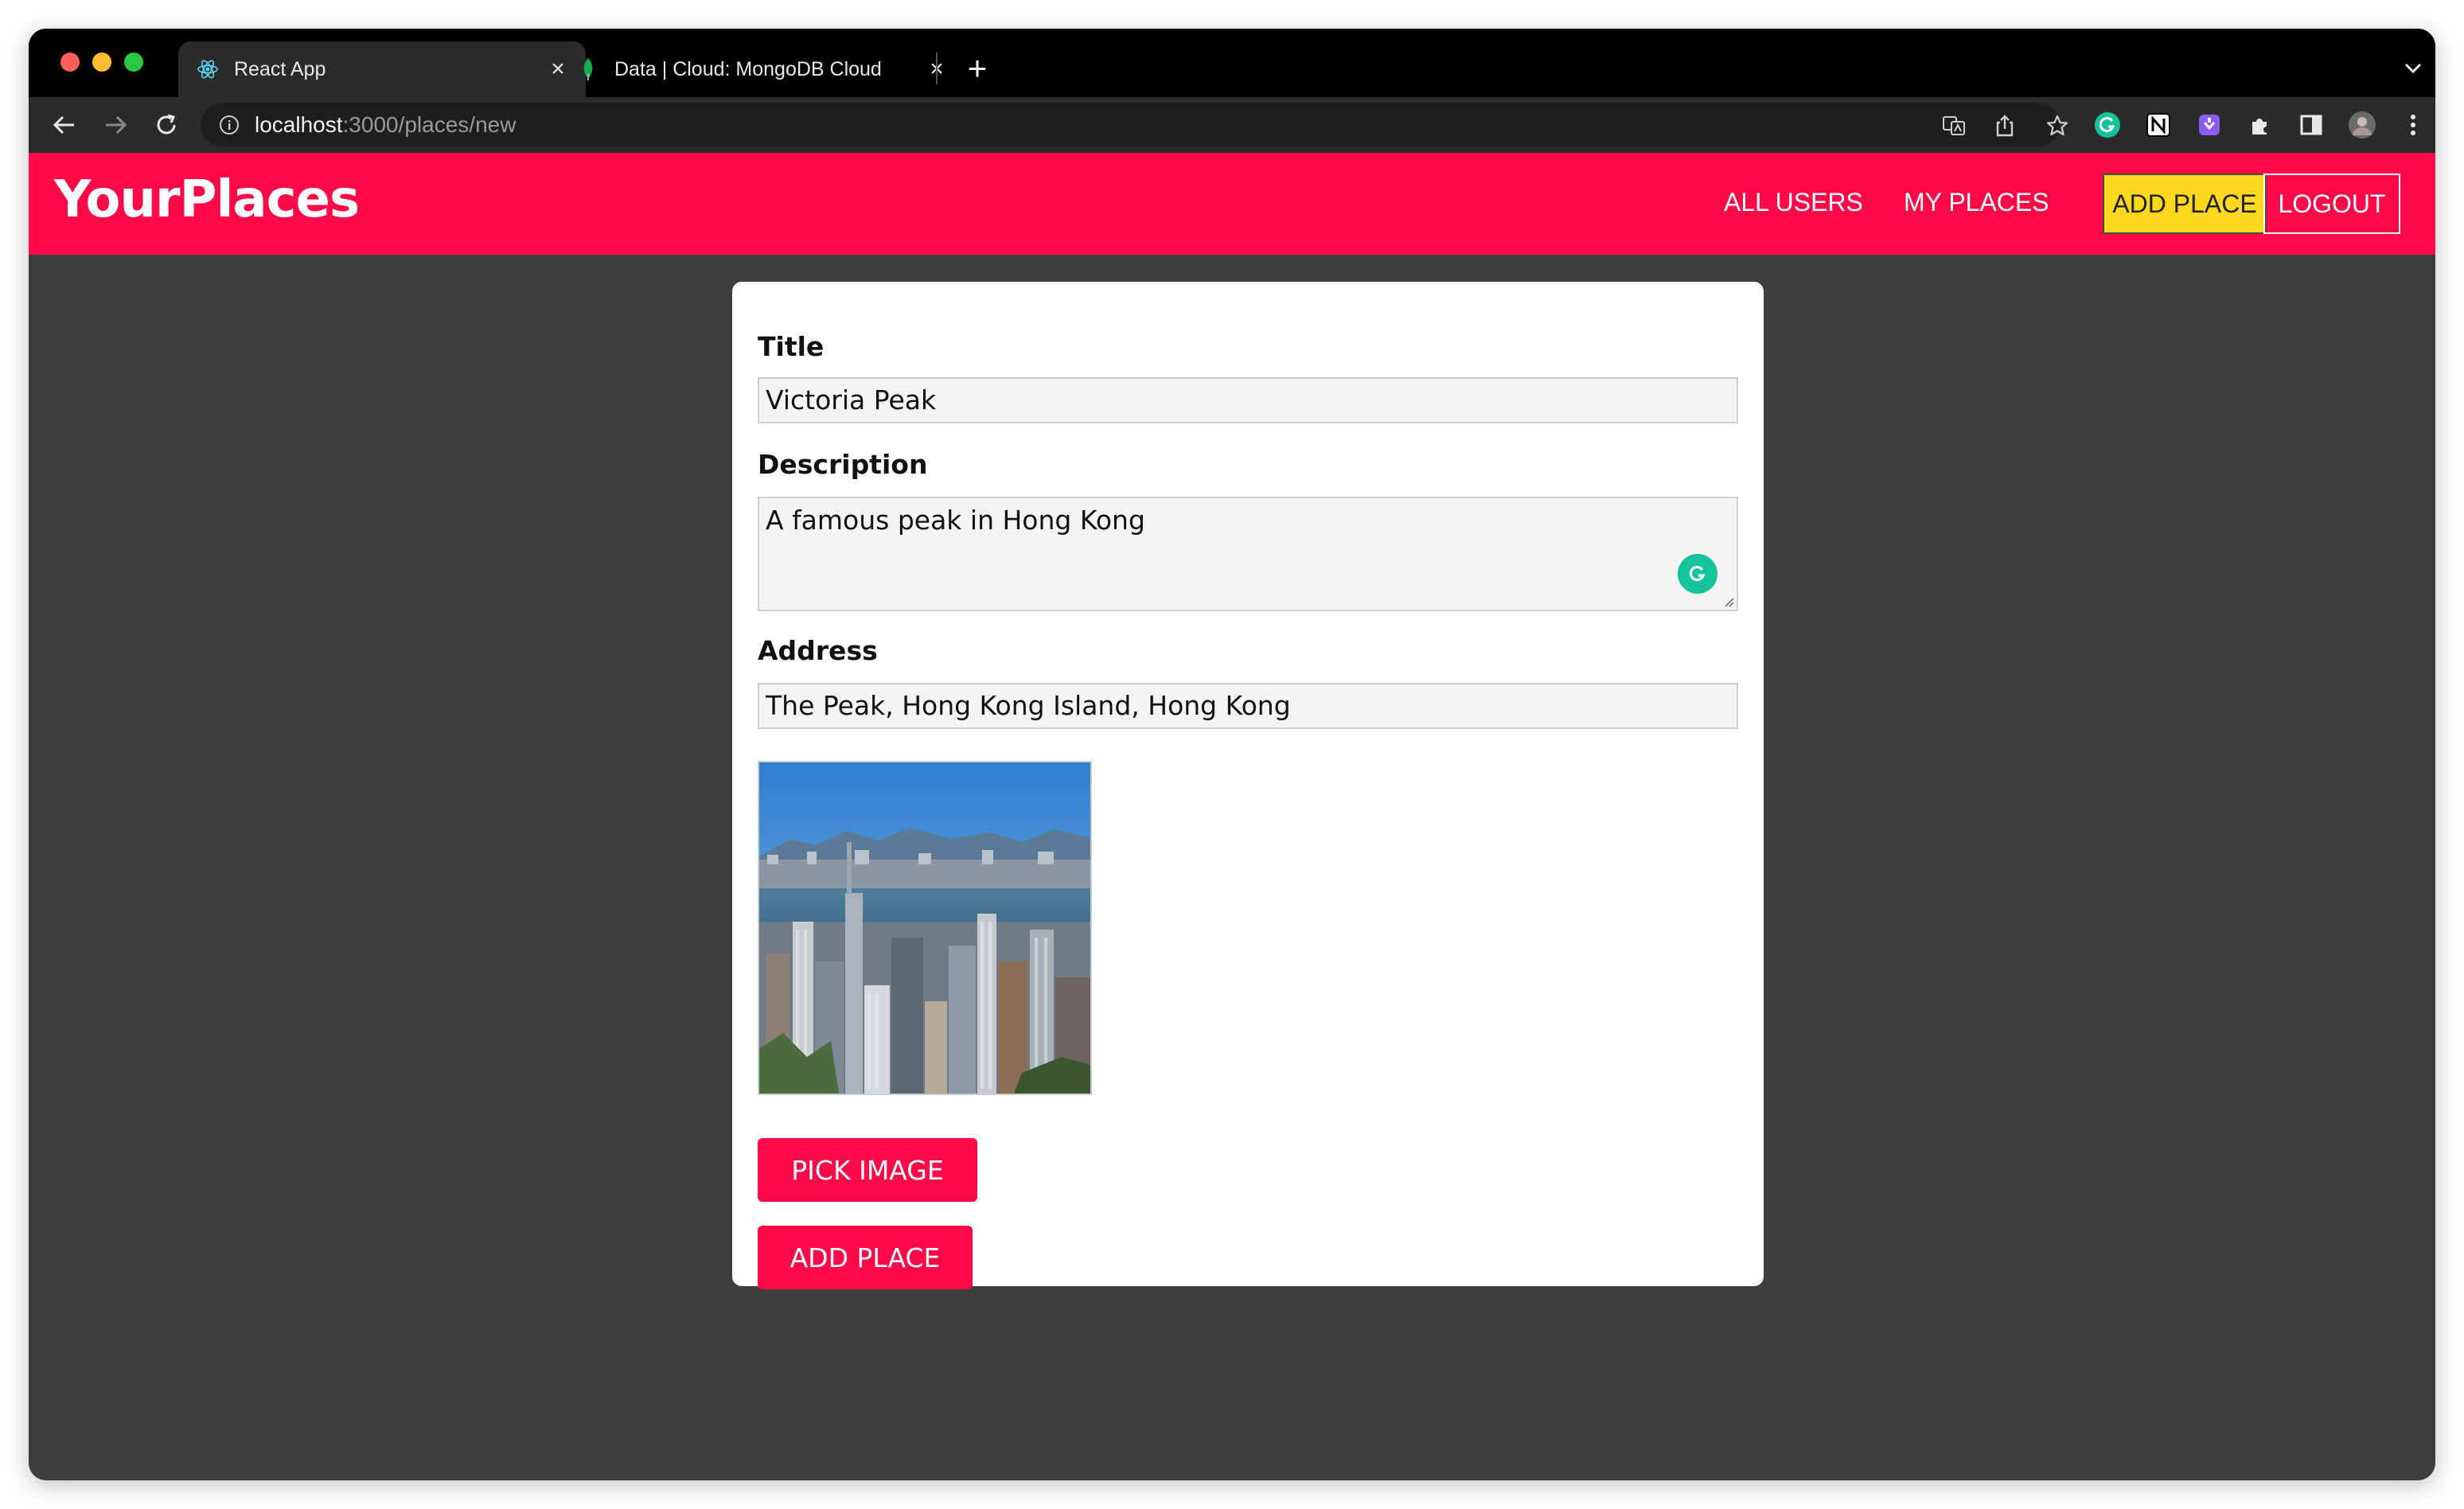 This screenshot has width=2464, height=1509. What do you see at coordinates (1793, 202) in the screenshot?
I see `nav-all-users: ALL USERS` at bounding box center [1793, 202].